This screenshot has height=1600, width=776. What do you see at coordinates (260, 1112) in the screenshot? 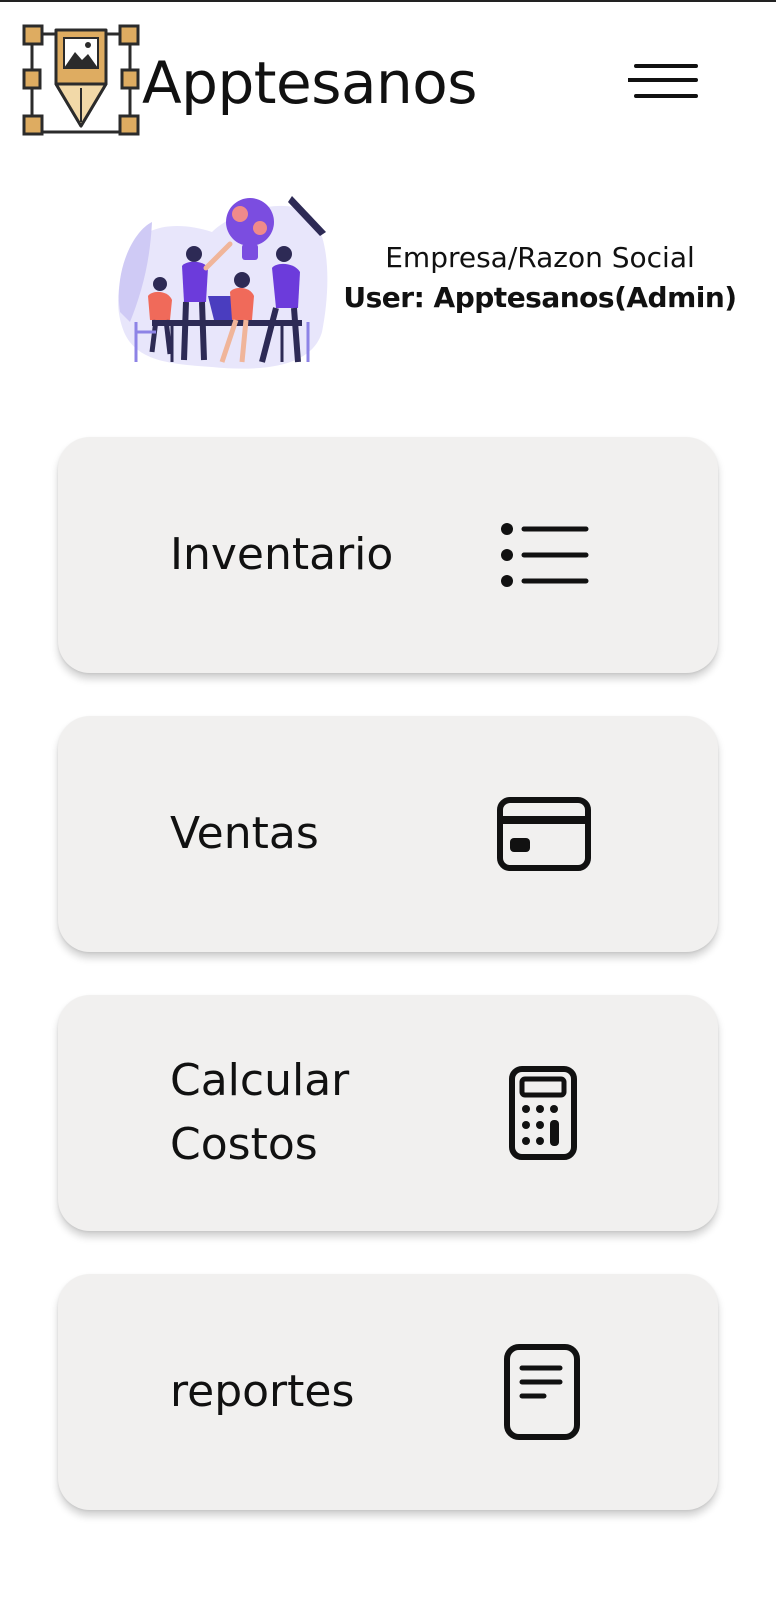
I see `menu-card-label: Calcular Costos` at bounding box center [260, 1112].